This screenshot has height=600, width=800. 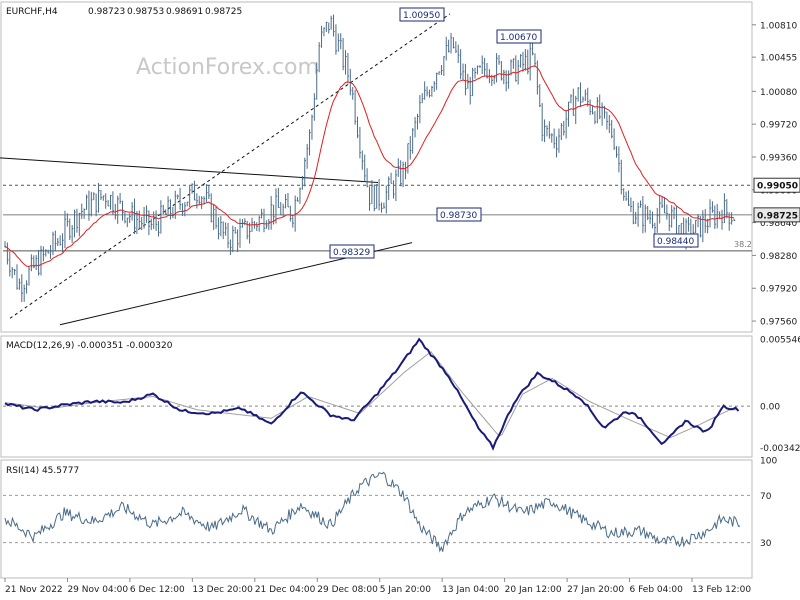 What do you see at coordinates (157, 590) in the screenshot?
I see `x-tick-label: 6 Dec 12:00` at bounding box center [157, 590].